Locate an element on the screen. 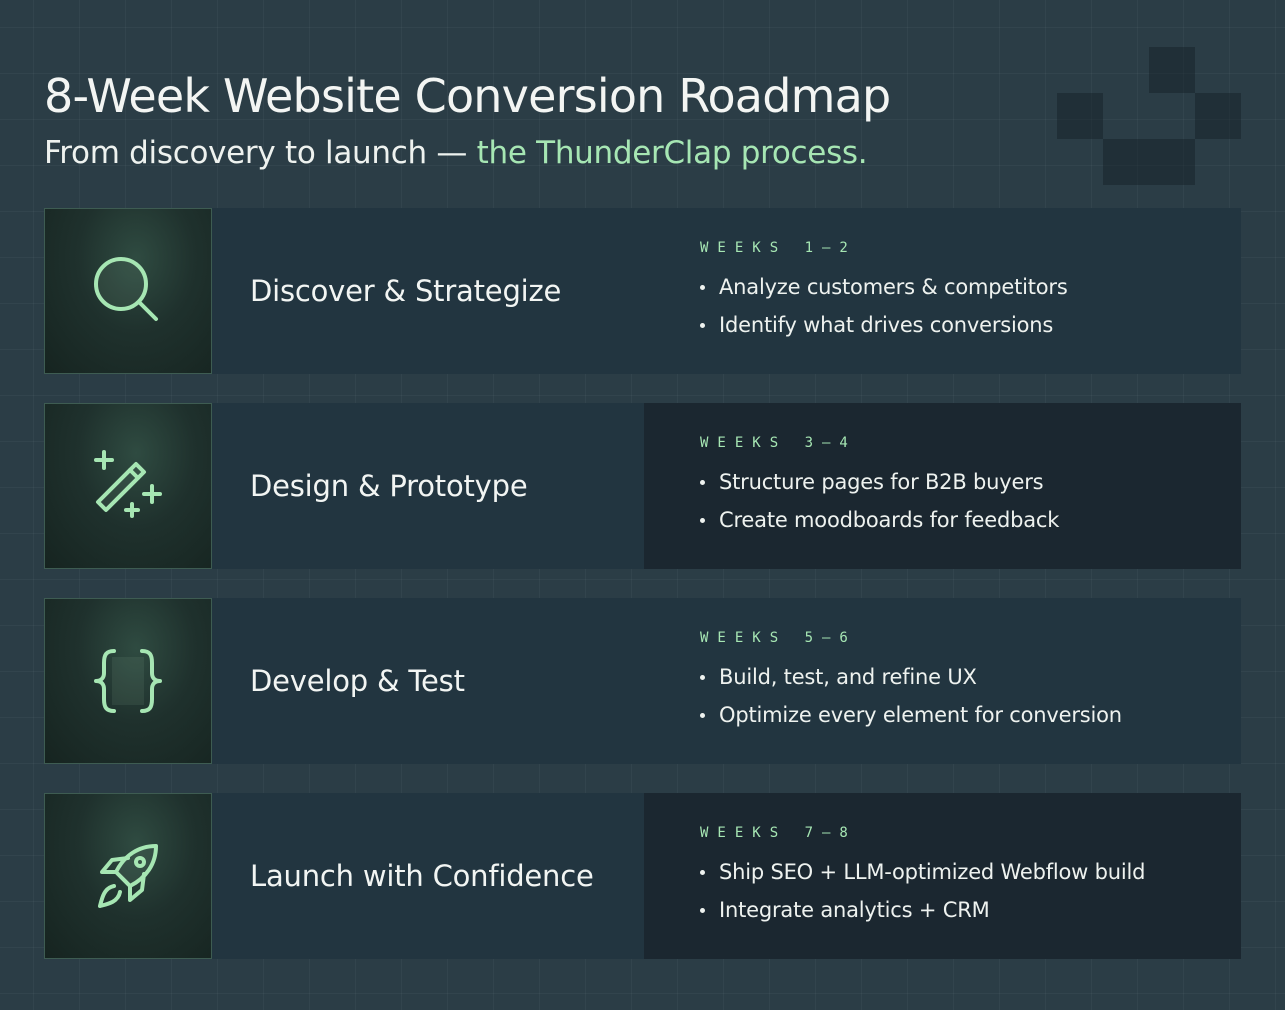 The height and width of the screenshot is (1010, 1285). phase-name: Discover & Strategize is located at coordinates (406, 291).